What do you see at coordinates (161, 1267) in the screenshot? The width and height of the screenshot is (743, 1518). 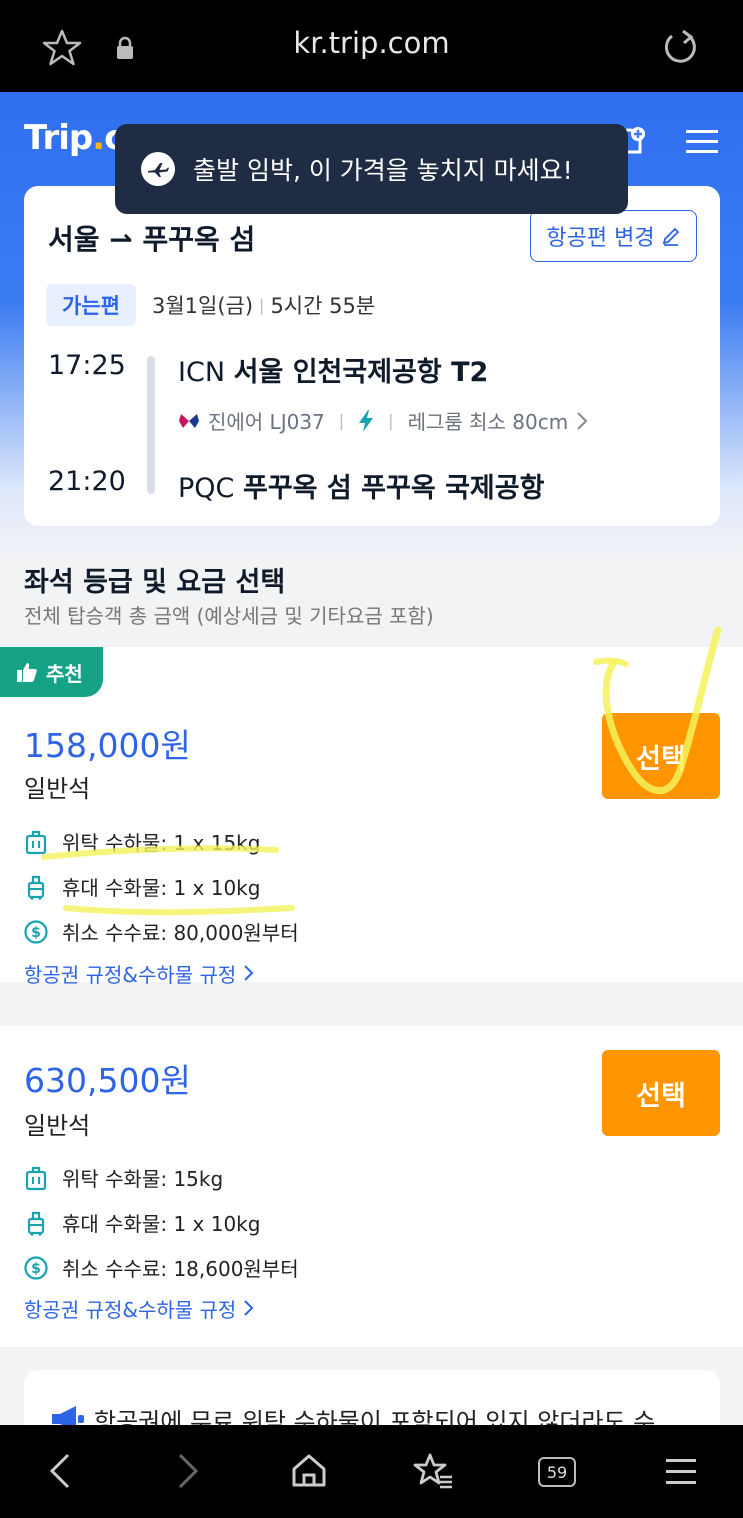 I see `cancellation-fee-row: $ 취소 수수료: 18,600원부터` at bounding box center [161, 1267].